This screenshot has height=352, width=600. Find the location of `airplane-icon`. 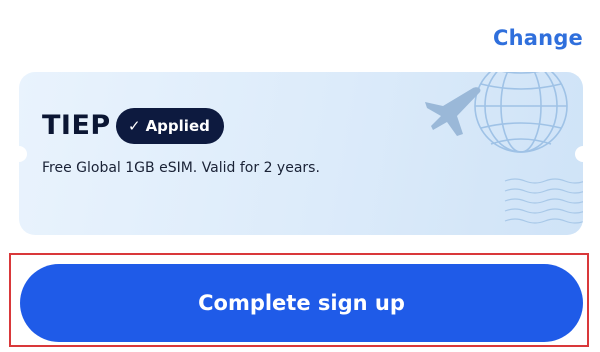

airplane-icon is located at coordinates (453, 111).